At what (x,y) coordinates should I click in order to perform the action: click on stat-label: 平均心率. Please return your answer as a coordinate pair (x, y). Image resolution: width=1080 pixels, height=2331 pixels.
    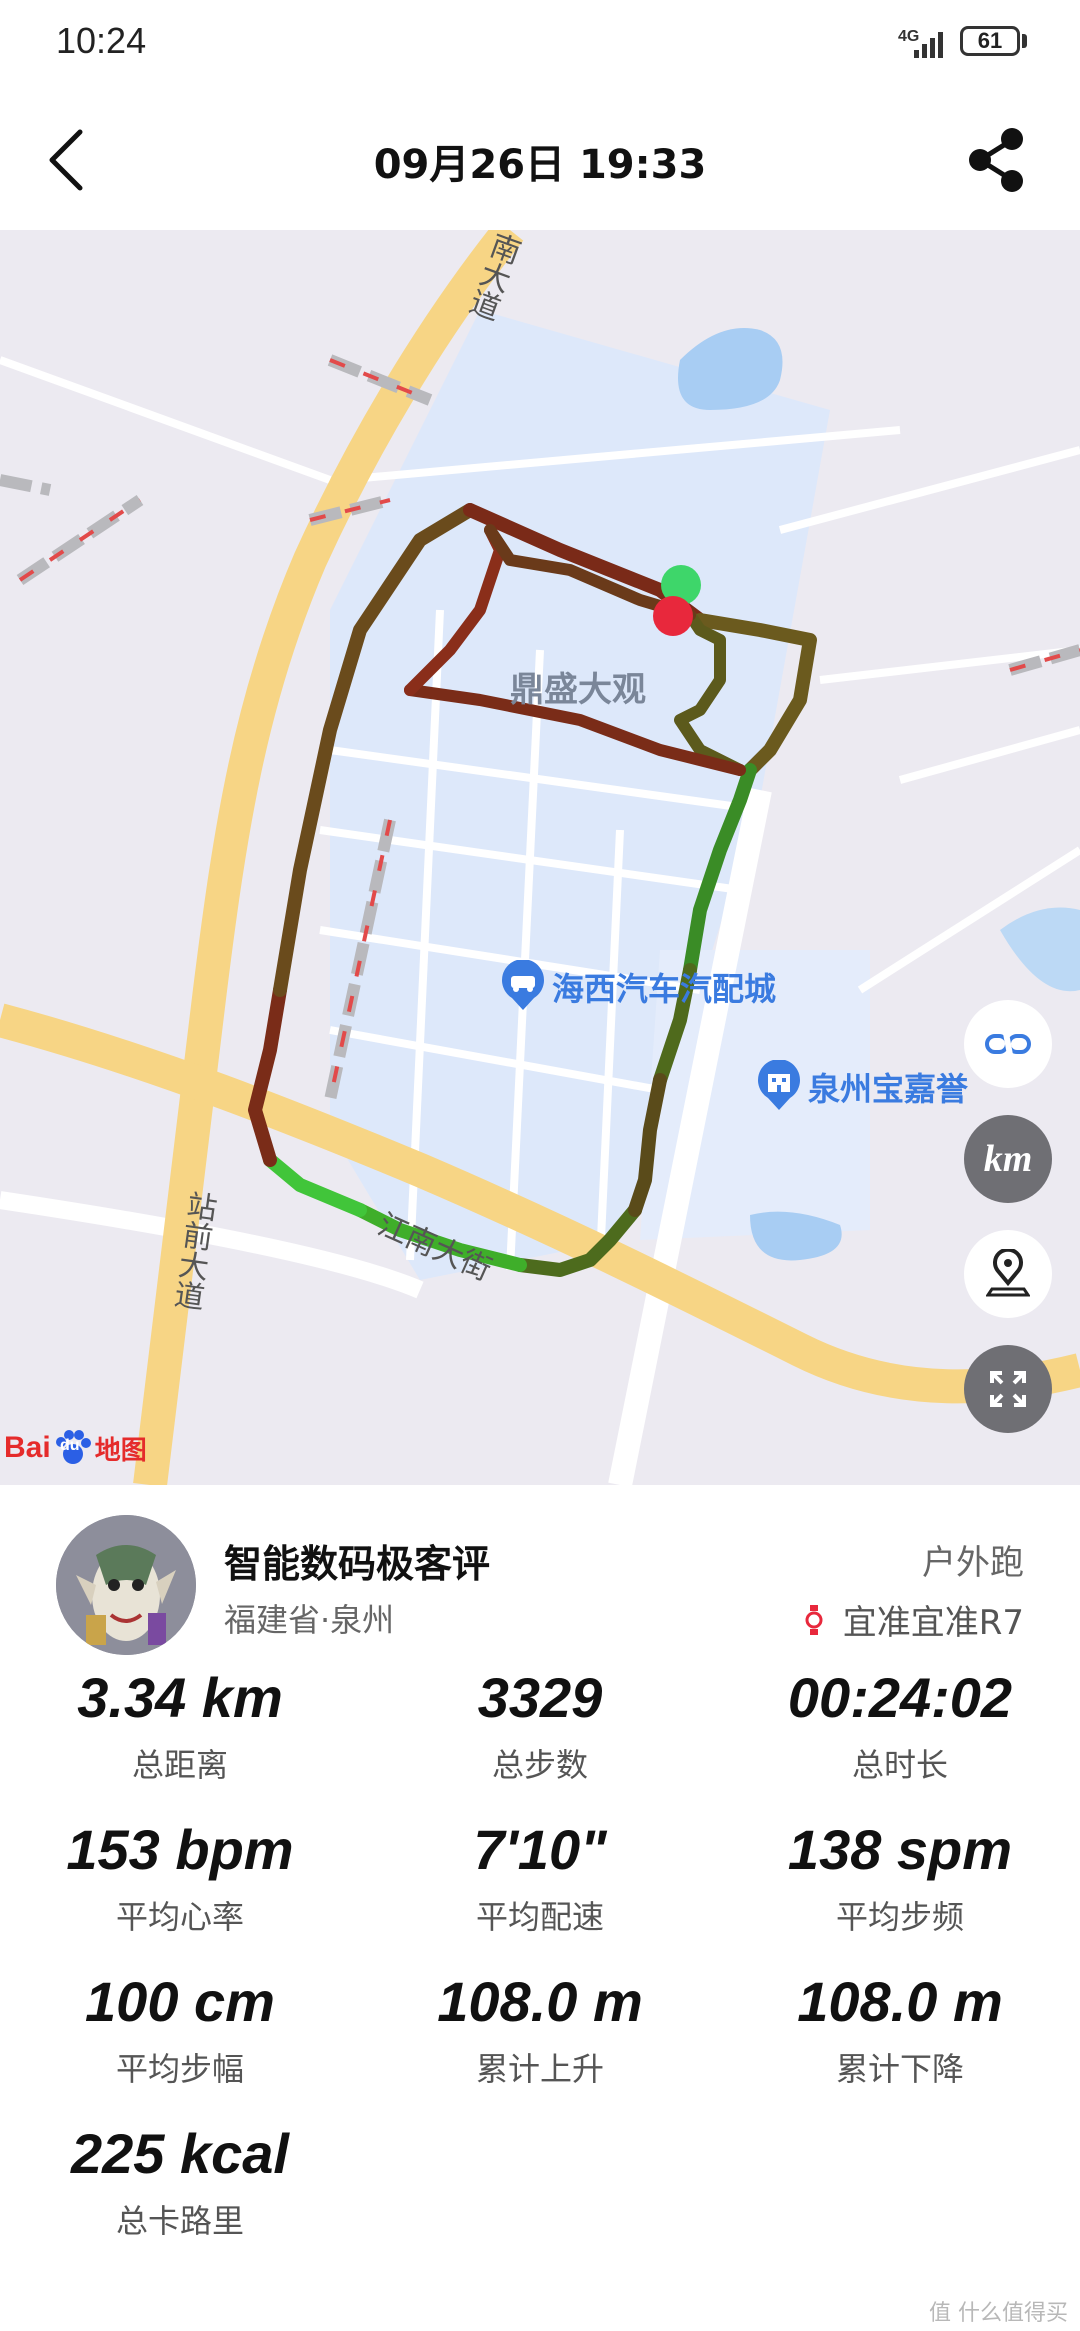
    Looking at the image, I should click on (179, 1917).